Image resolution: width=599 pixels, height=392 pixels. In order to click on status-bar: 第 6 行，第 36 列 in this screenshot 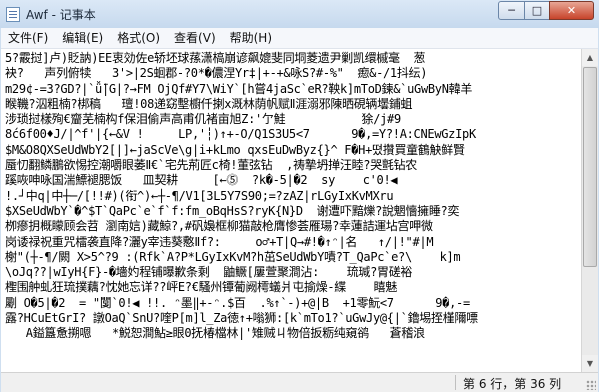, I will do `click(299, 382)`.